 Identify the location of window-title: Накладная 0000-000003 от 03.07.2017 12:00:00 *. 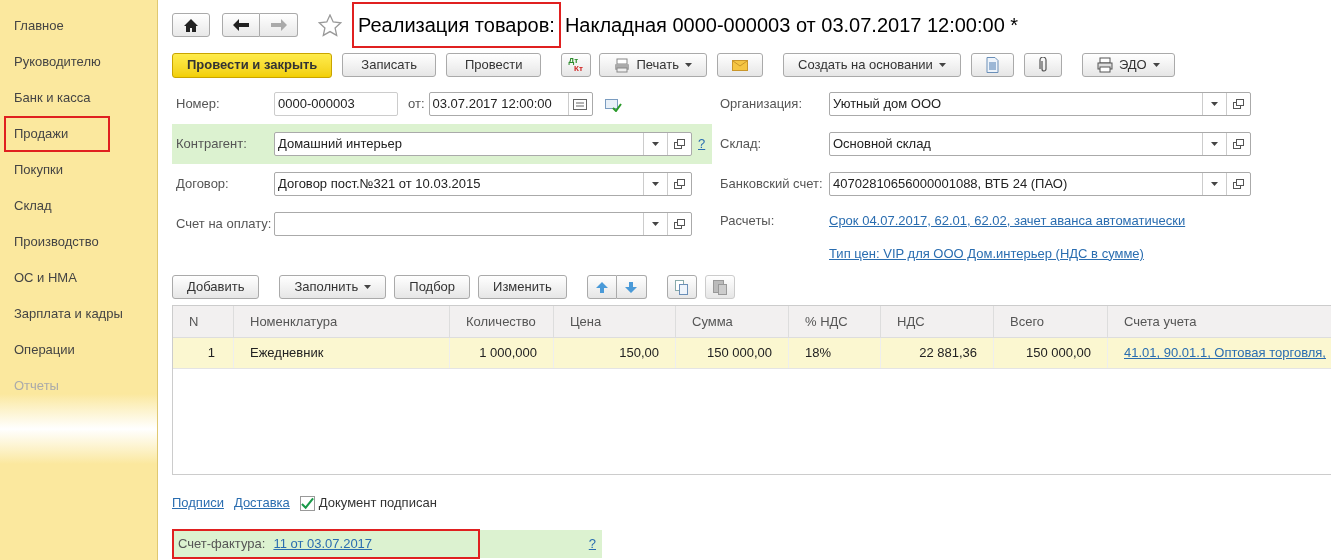
(791, 25).